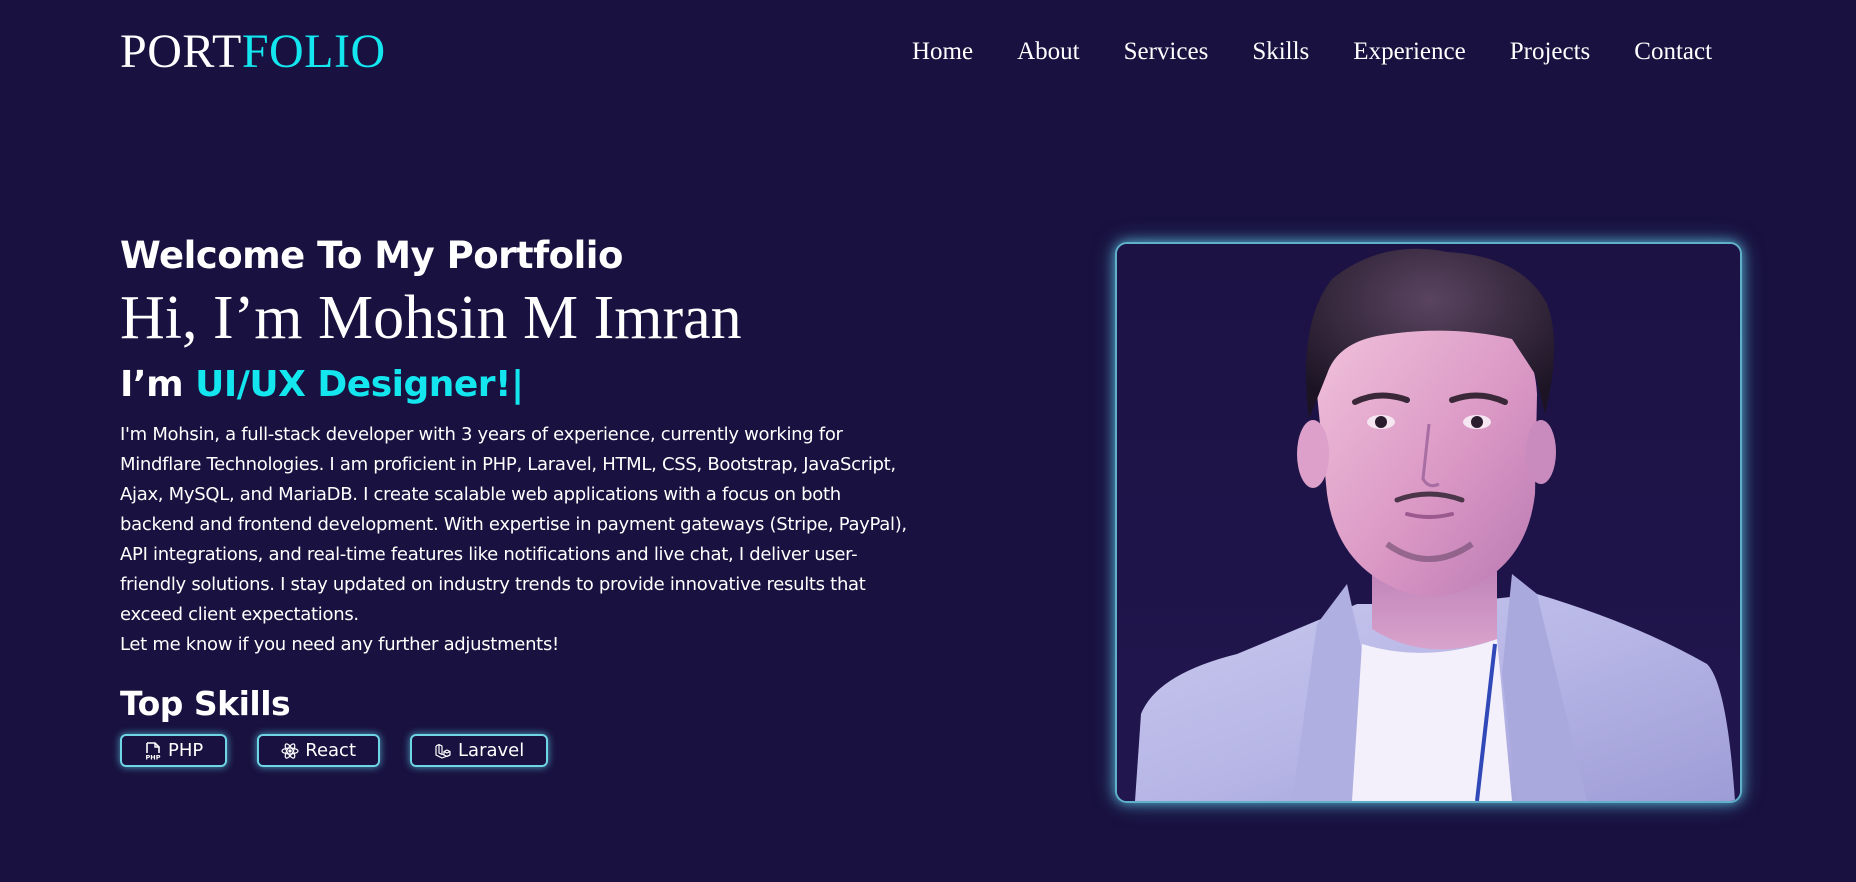 This screenshot has width=1856, height=882. I want to click on logo-main-text: PORT, so click(181, 51).